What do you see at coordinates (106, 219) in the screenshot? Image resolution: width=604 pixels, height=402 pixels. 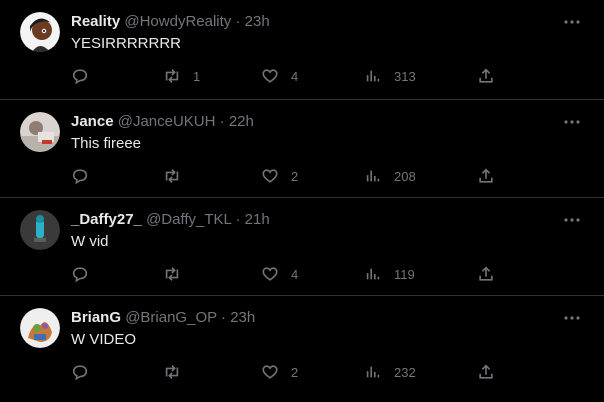 I see `display-name: _Daffy27_` at bounding box center [106, 219].